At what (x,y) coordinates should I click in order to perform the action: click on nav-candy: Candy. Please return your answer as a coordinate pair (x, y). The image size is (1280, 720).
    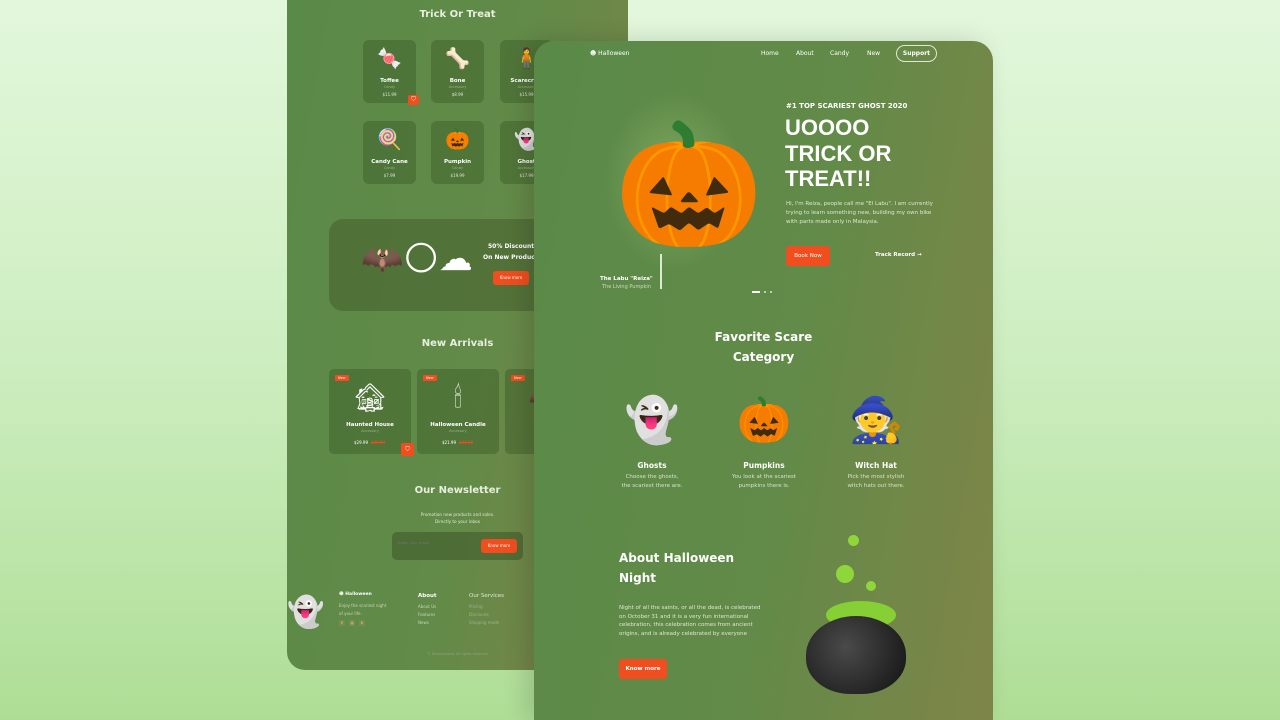
    Looking at the image, I should click on (839, 53).